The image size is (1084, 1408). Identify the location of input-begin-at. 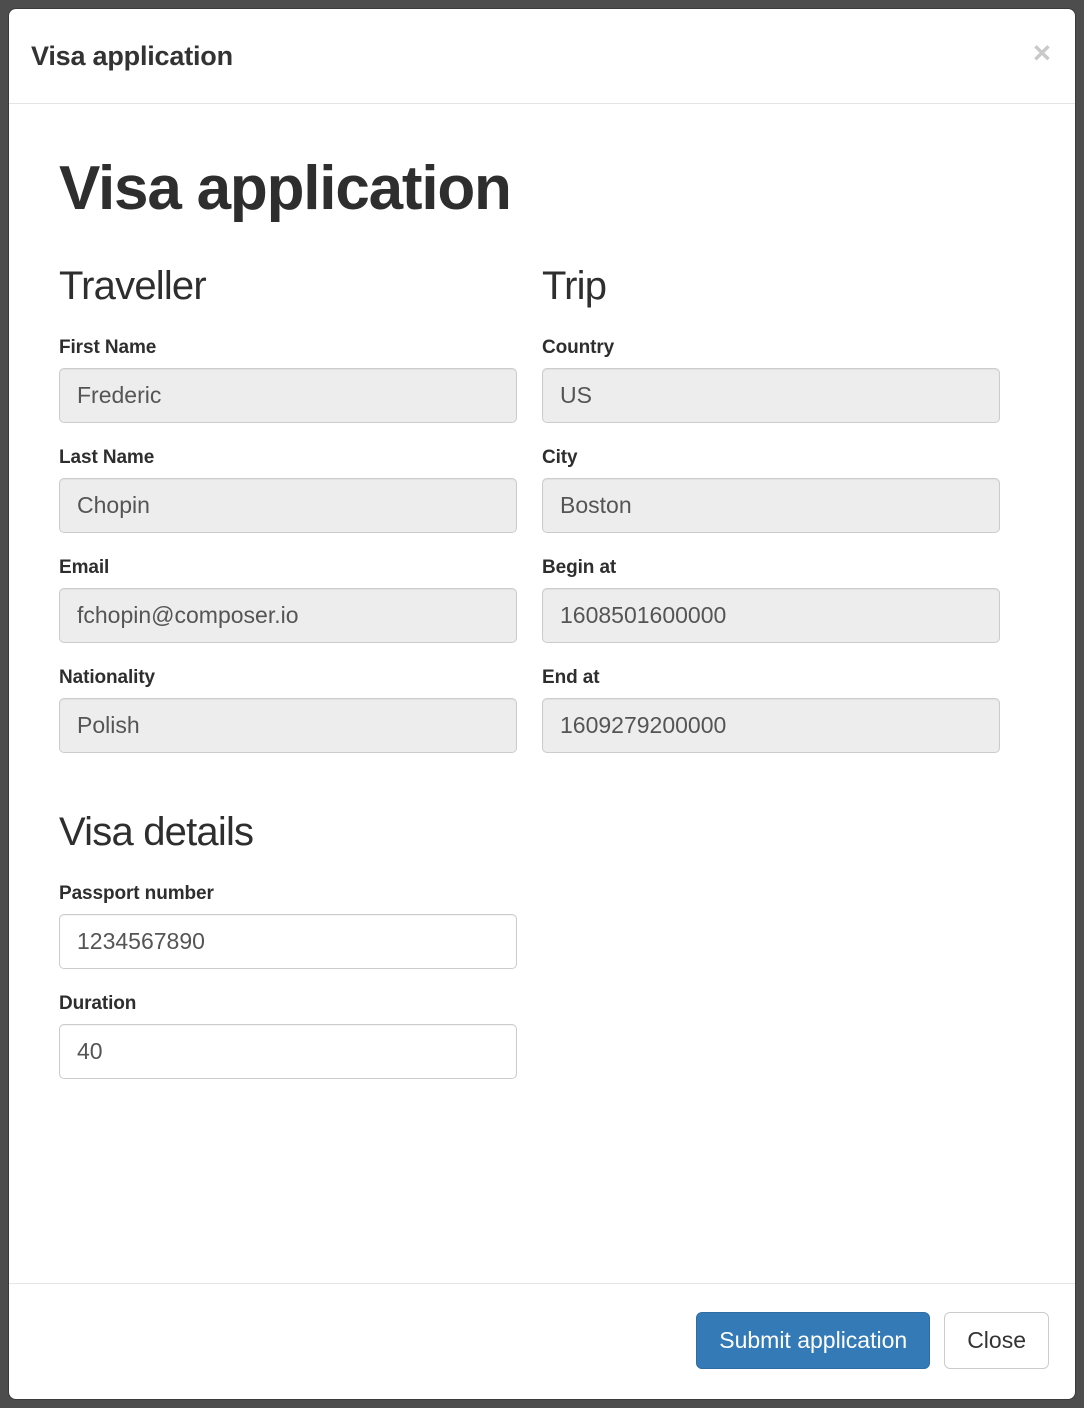
(771, 616).